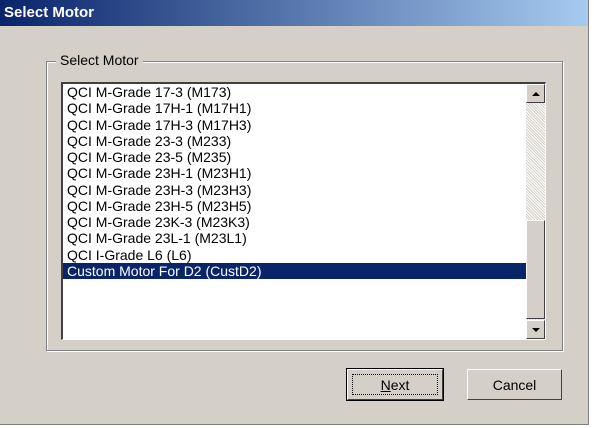 Image resolution: width=594 pixels, height=428 pixels. What do you see at coordinates (295, 92) in the screenshot?
I see `motor-list-item: QCI M-Grade 17-3 (M173)` at bounding box center [295, 92].